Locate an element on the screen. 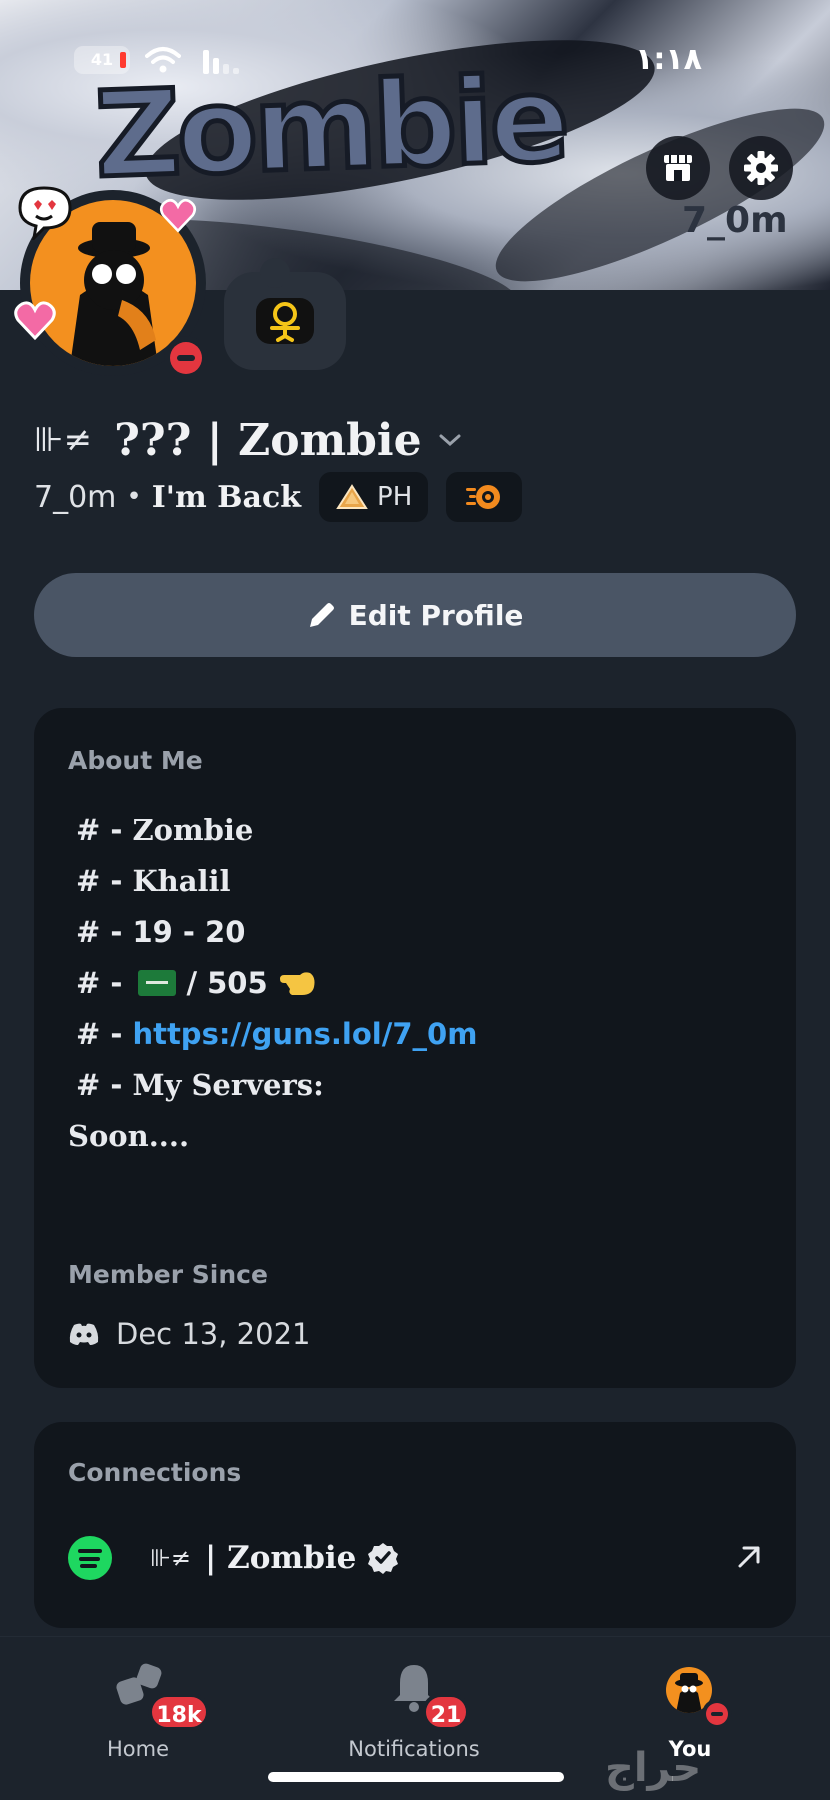 This screenshot has width=830, height=1800. spotify-icon is located at coordinates (90, 1558).